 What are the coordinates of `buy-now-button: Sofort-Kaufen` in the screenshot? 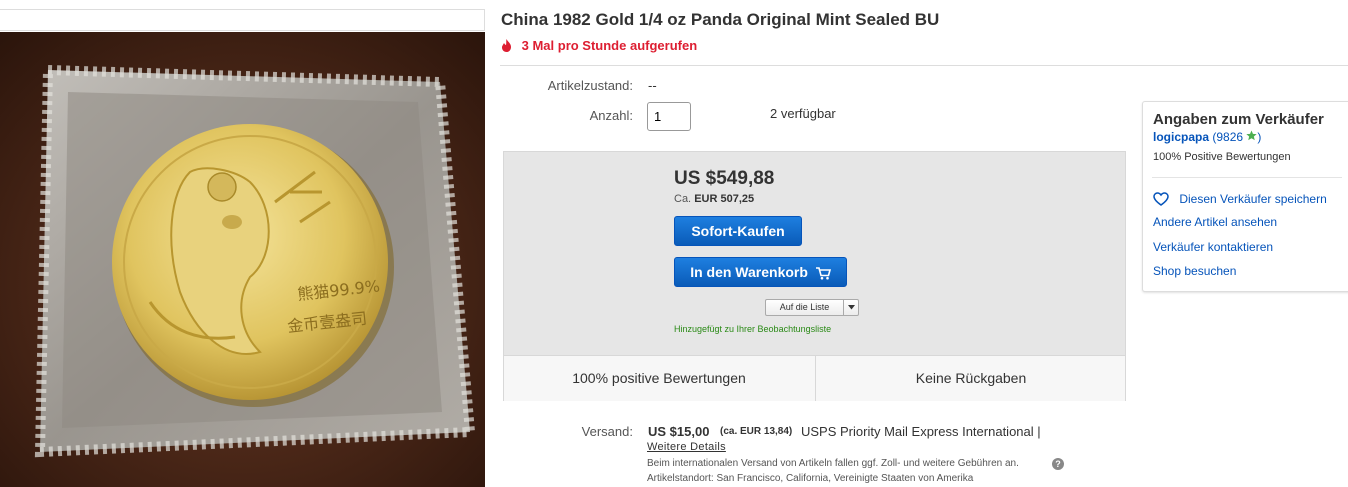 It's located at (738, 231).